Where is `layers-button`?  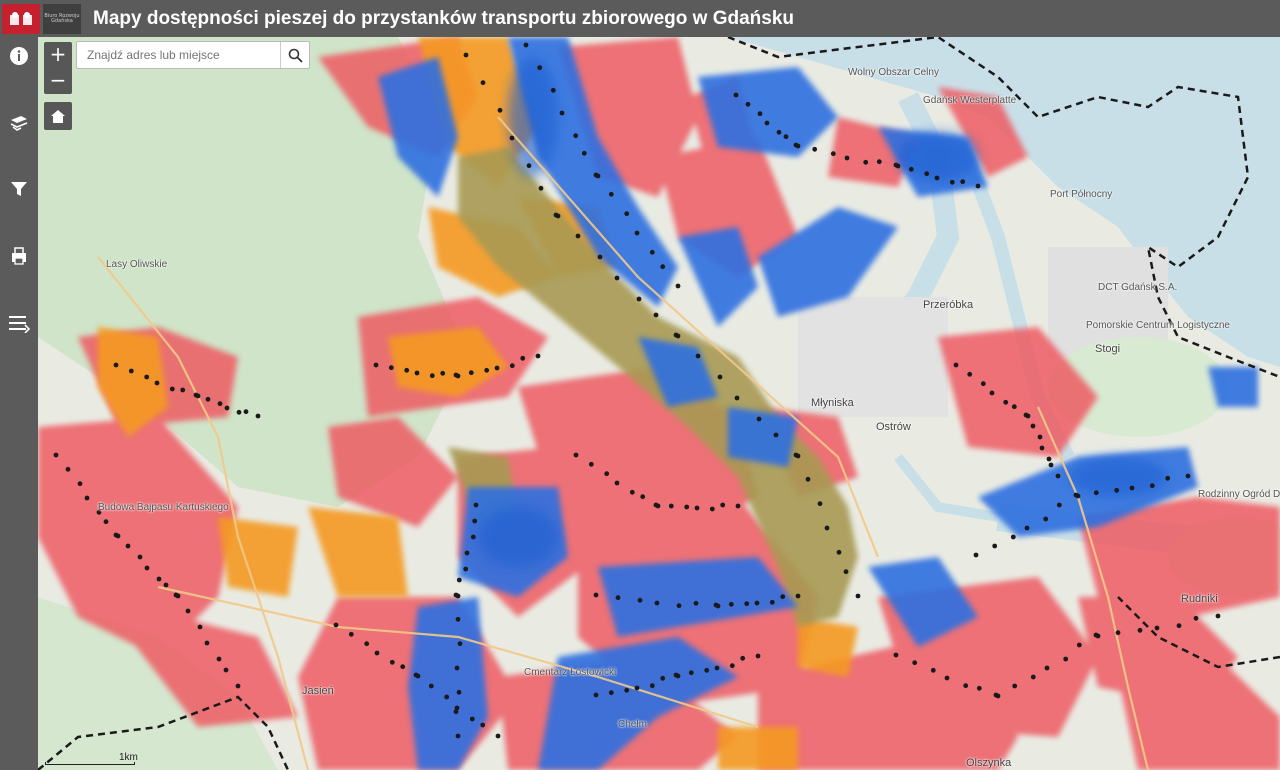 layers-button is located at coordinates (19, 123).